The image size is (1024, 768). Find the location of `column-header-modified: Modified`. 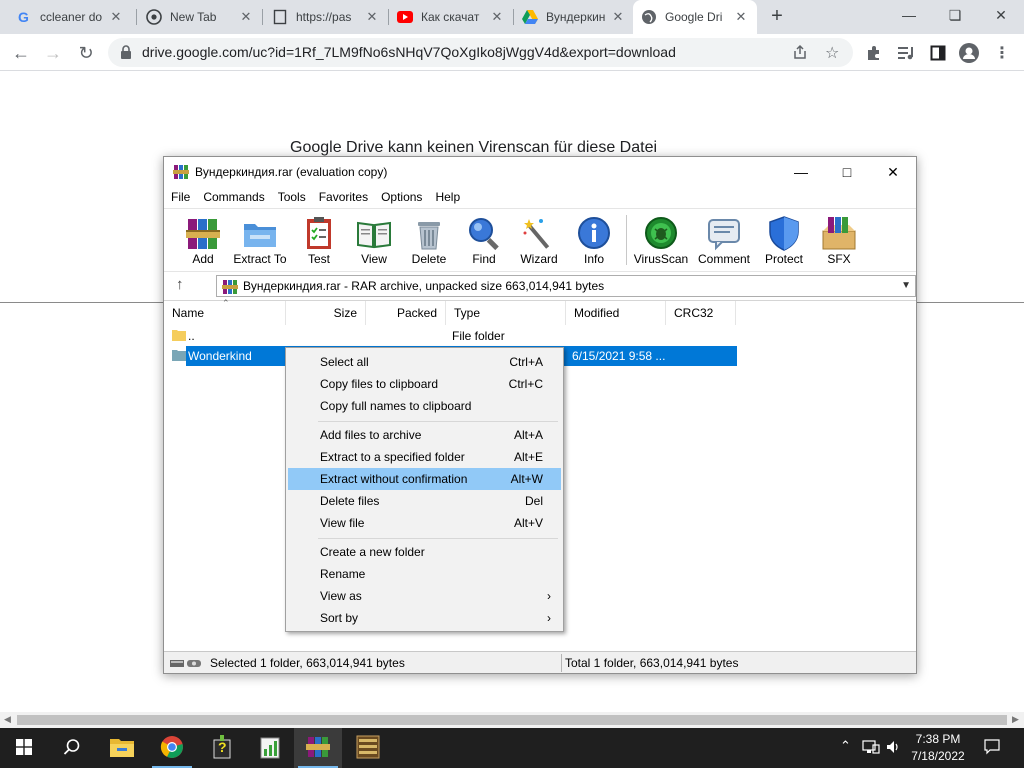

column-header-modified: Modified is located at coordinates (616, 313).